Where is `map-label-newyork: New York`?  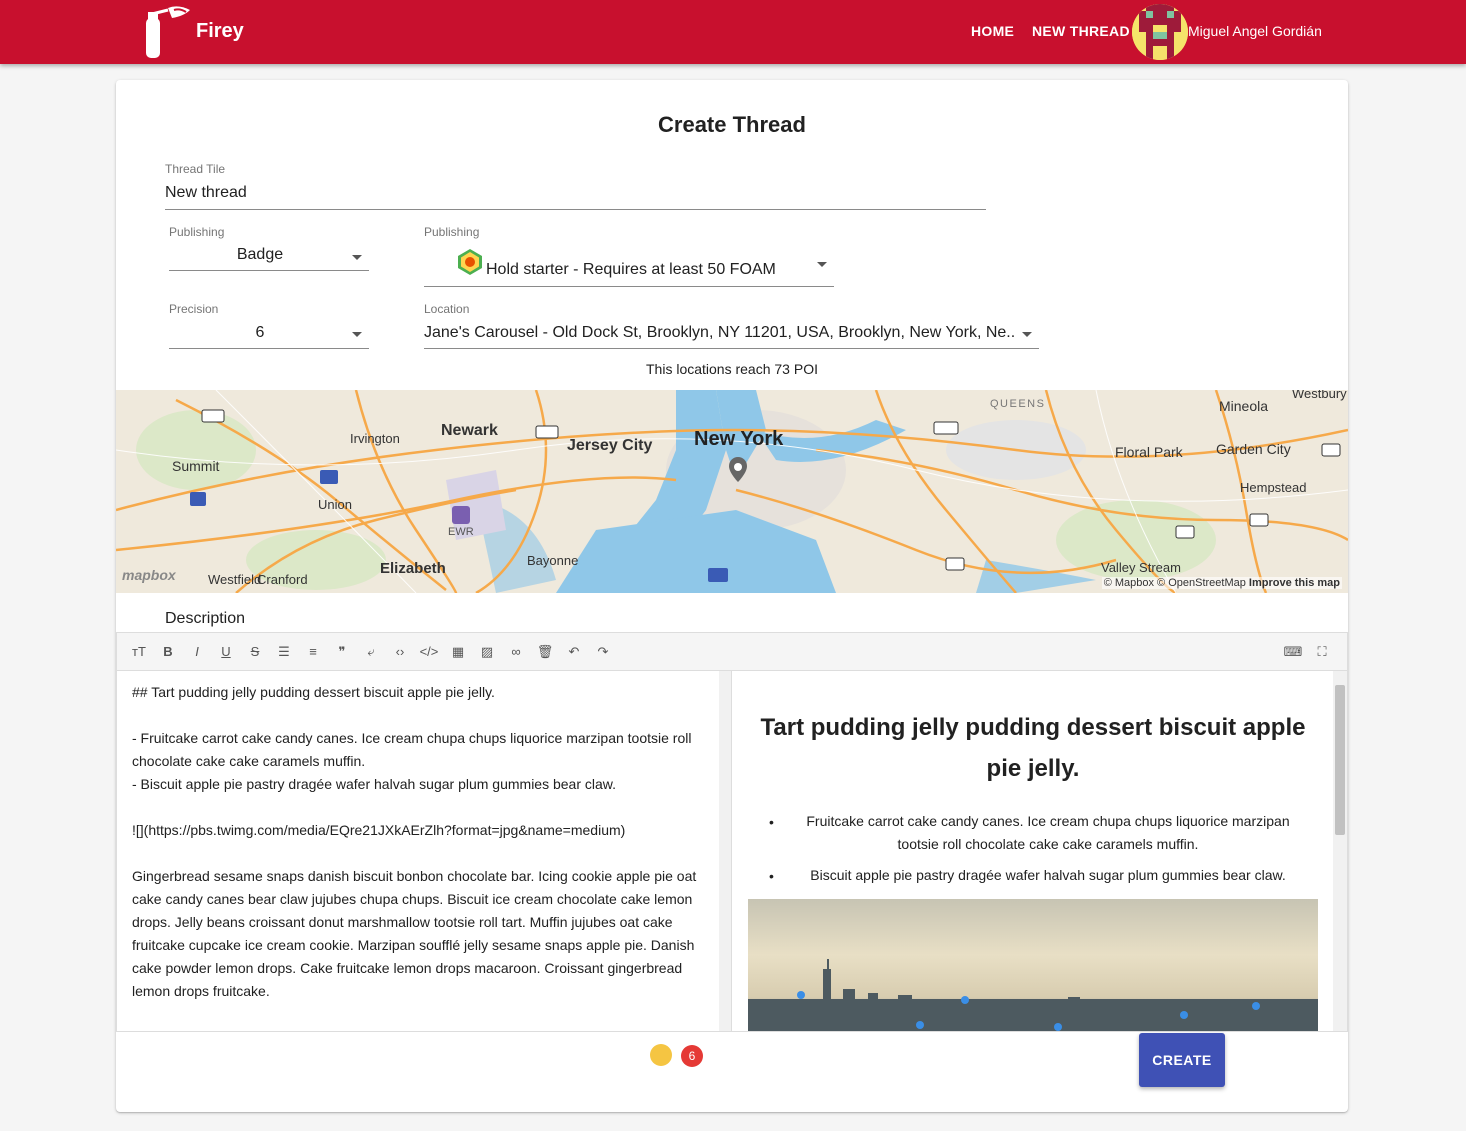
map-label-newyork: New York is located at coordinates (739, 439).